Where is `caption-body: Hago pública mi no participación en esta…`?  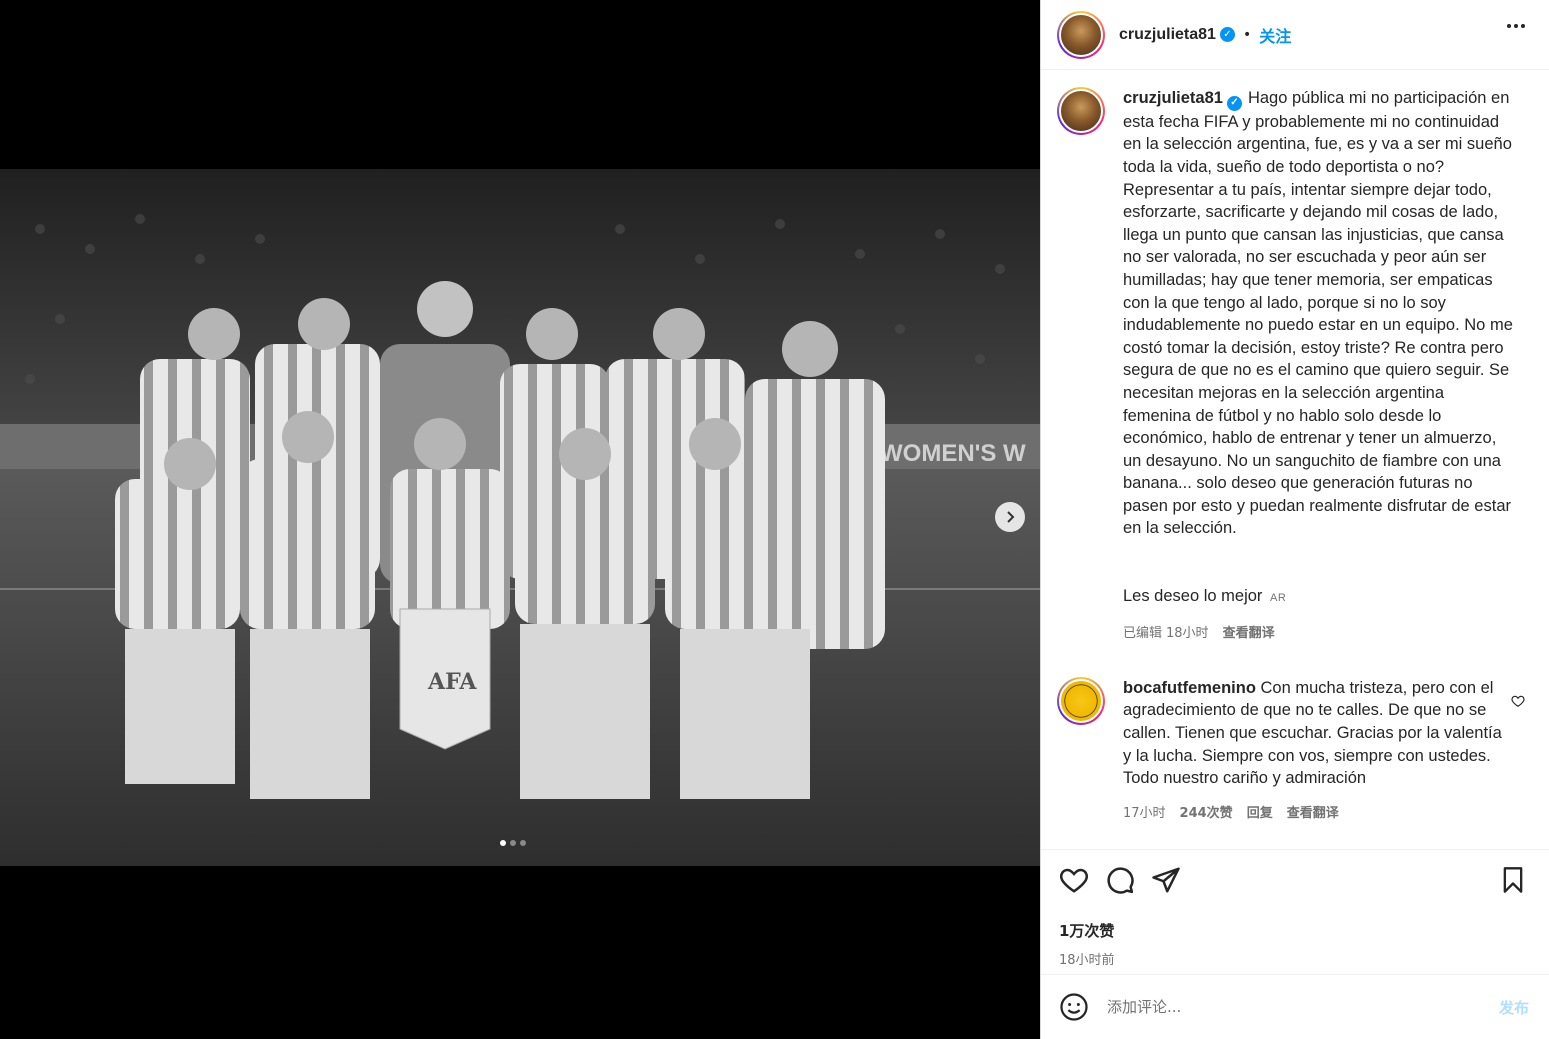
caption-body: Hago pública mi no participación en esta… is located at coordinates (1320, 313).